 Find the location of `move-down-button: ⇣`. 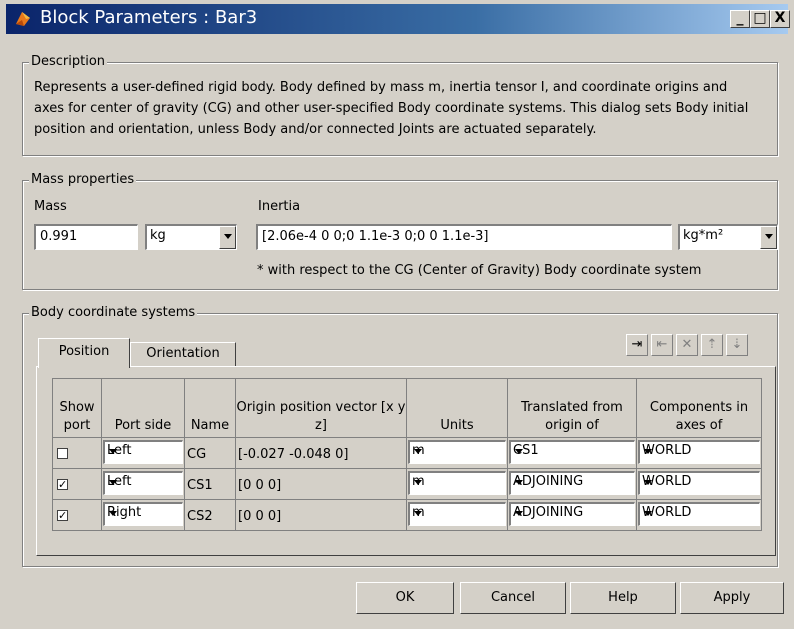

move-down-button: ⇣ is located at coordinates (737, 345).